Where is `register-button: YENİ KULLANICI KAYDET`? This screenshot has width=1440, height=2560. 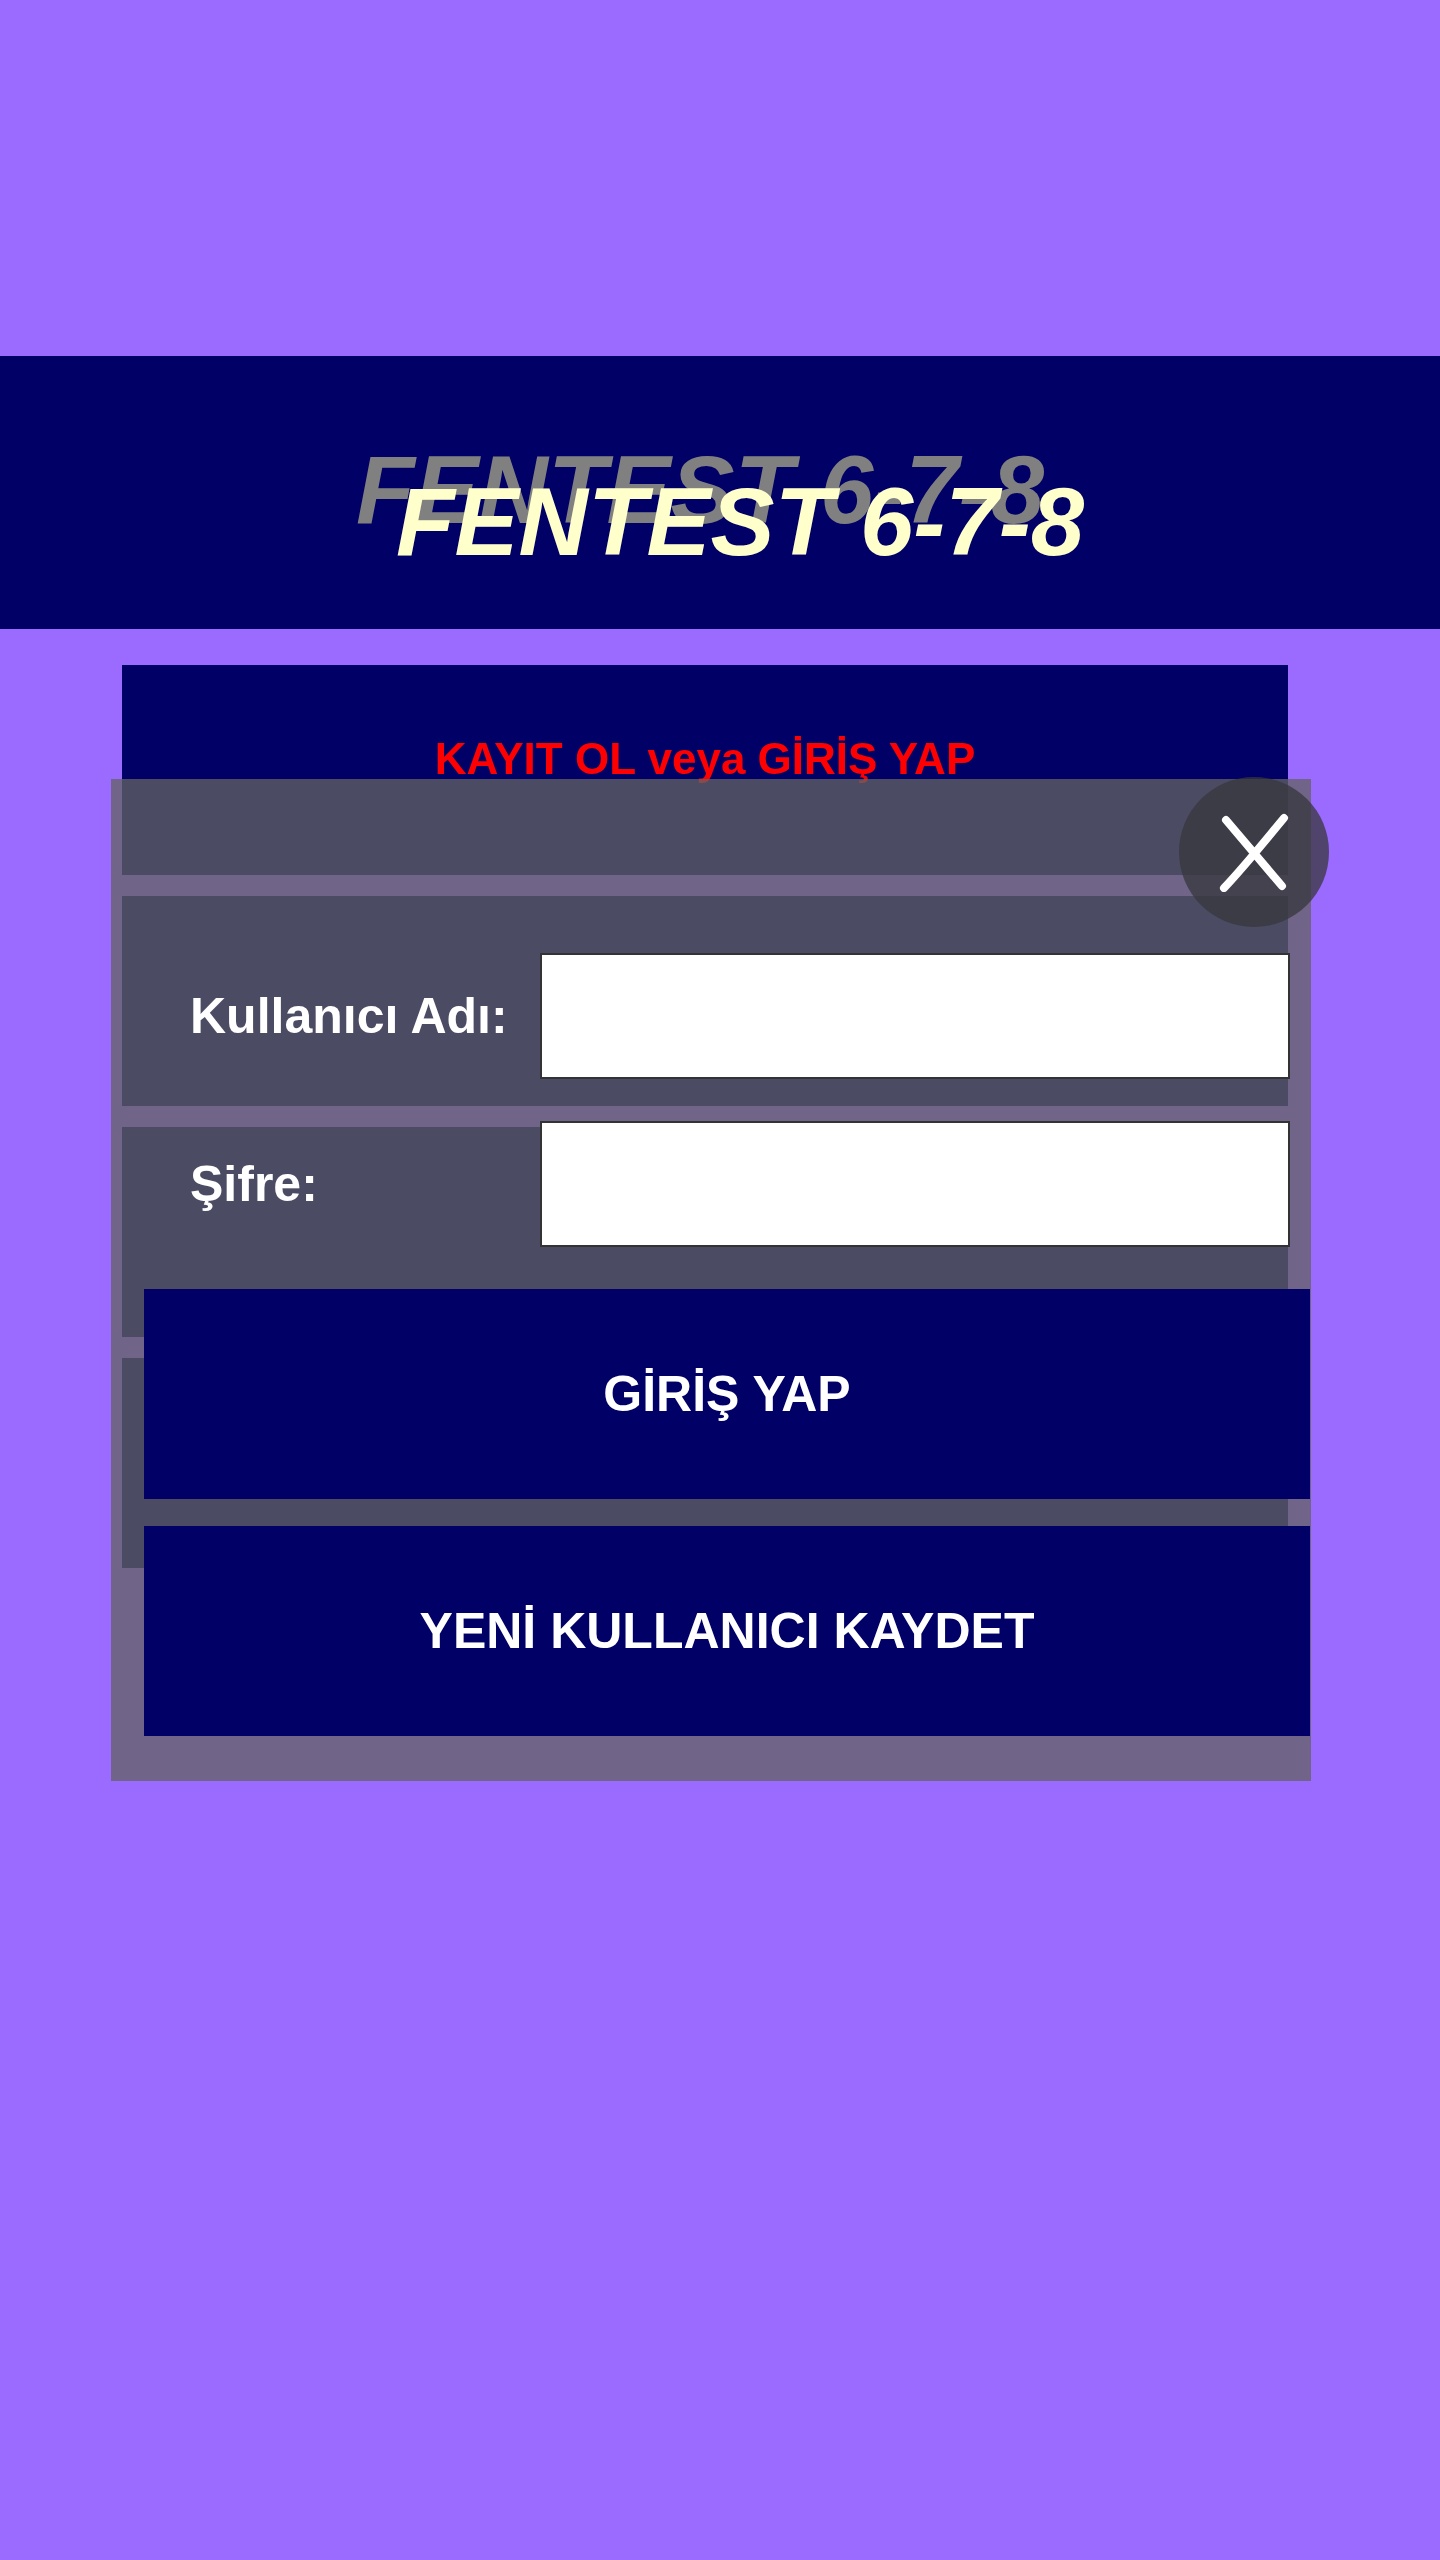
register-button: YENİ KULLANICI KAYDET is located at coordinates (727, 1631).